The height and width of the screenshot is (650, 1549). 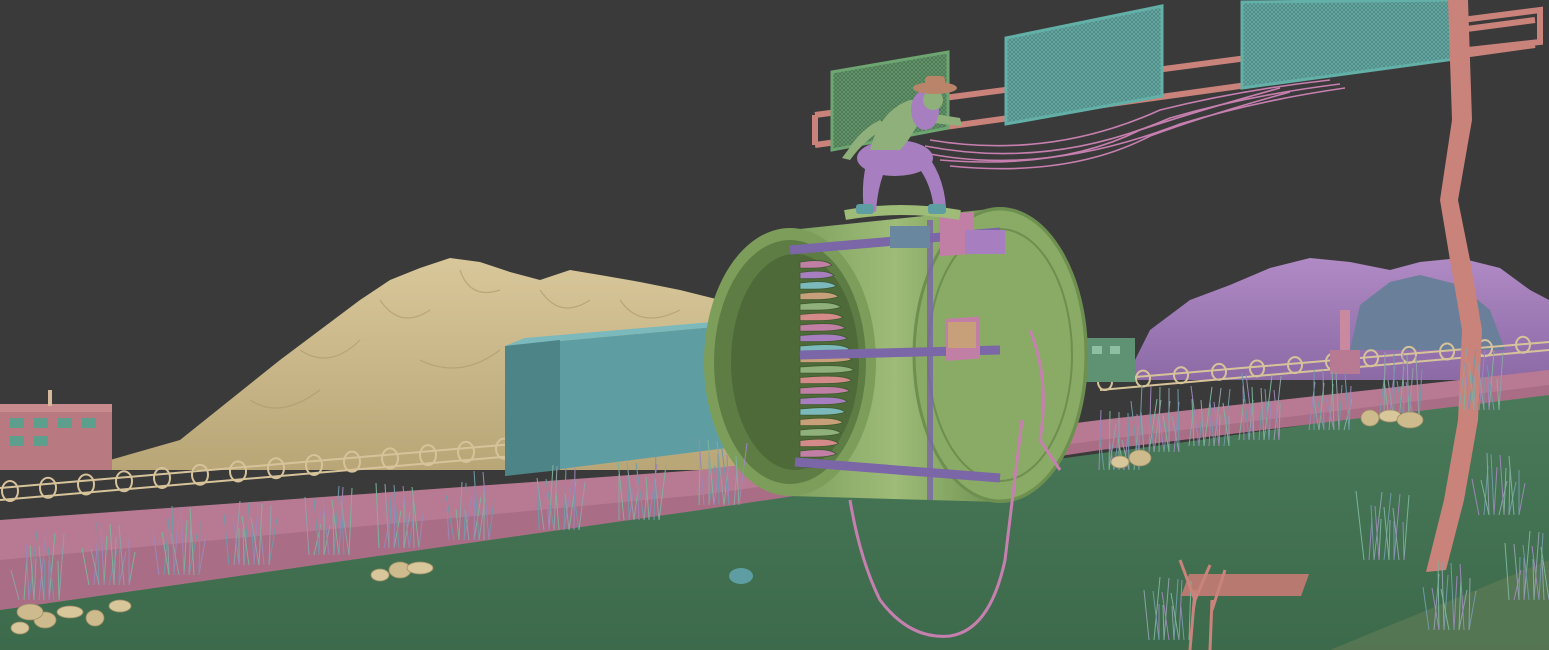 What do you see at coordinates (1110, 360) in the screenshot?
I see `right-building` at bounding box center [1110, 360].